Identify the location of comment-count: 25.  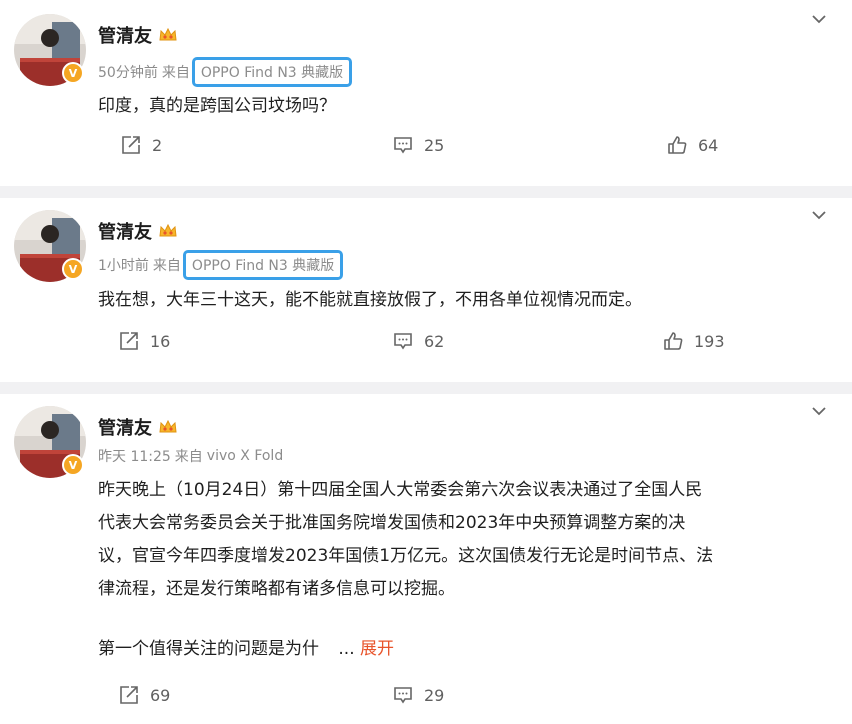
(434, 145).